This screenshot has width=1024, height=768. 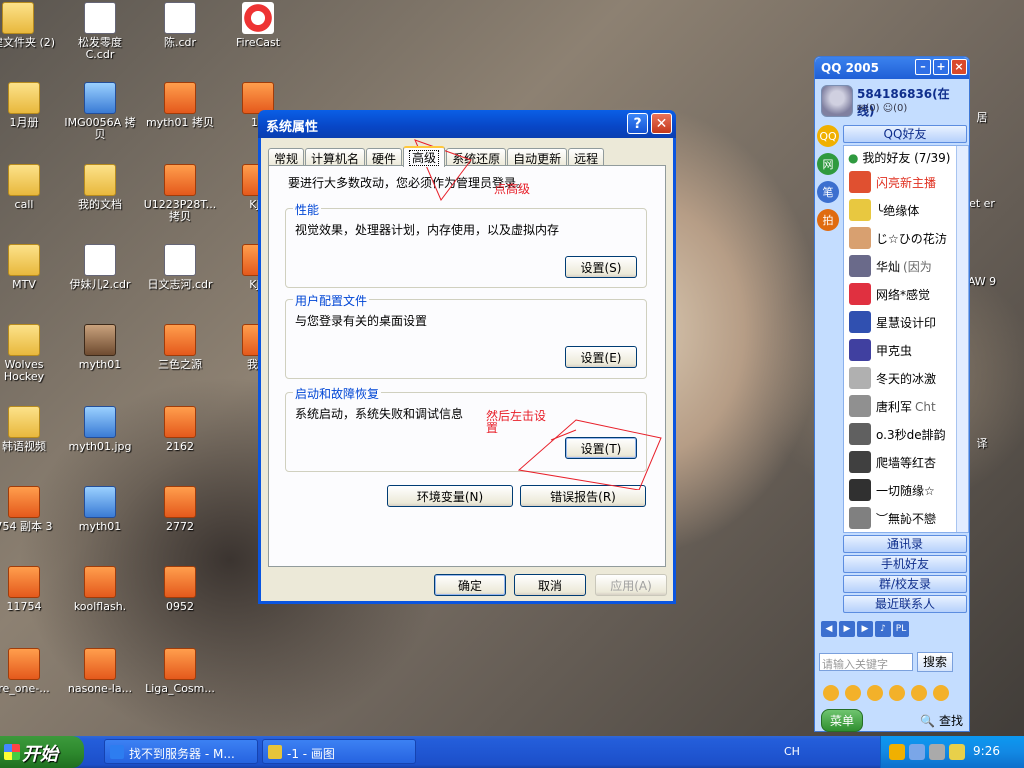 I want to click on cancel-button: 取消, so click(x=550, y=585).